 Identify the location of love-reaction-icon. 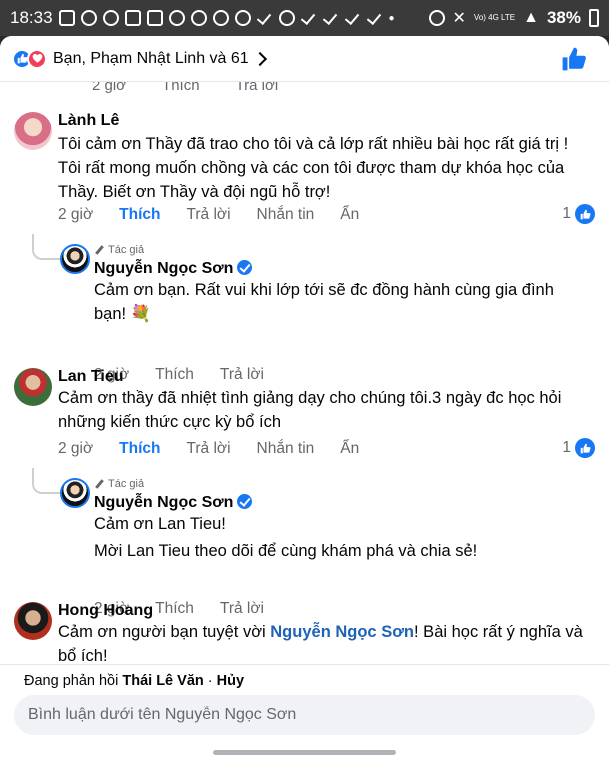
(37, 58).